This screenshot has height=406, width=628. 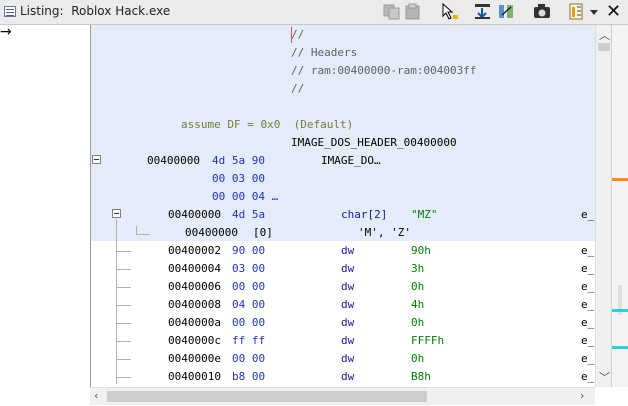 I want to click on tree-line, so click(x=143, y=234).